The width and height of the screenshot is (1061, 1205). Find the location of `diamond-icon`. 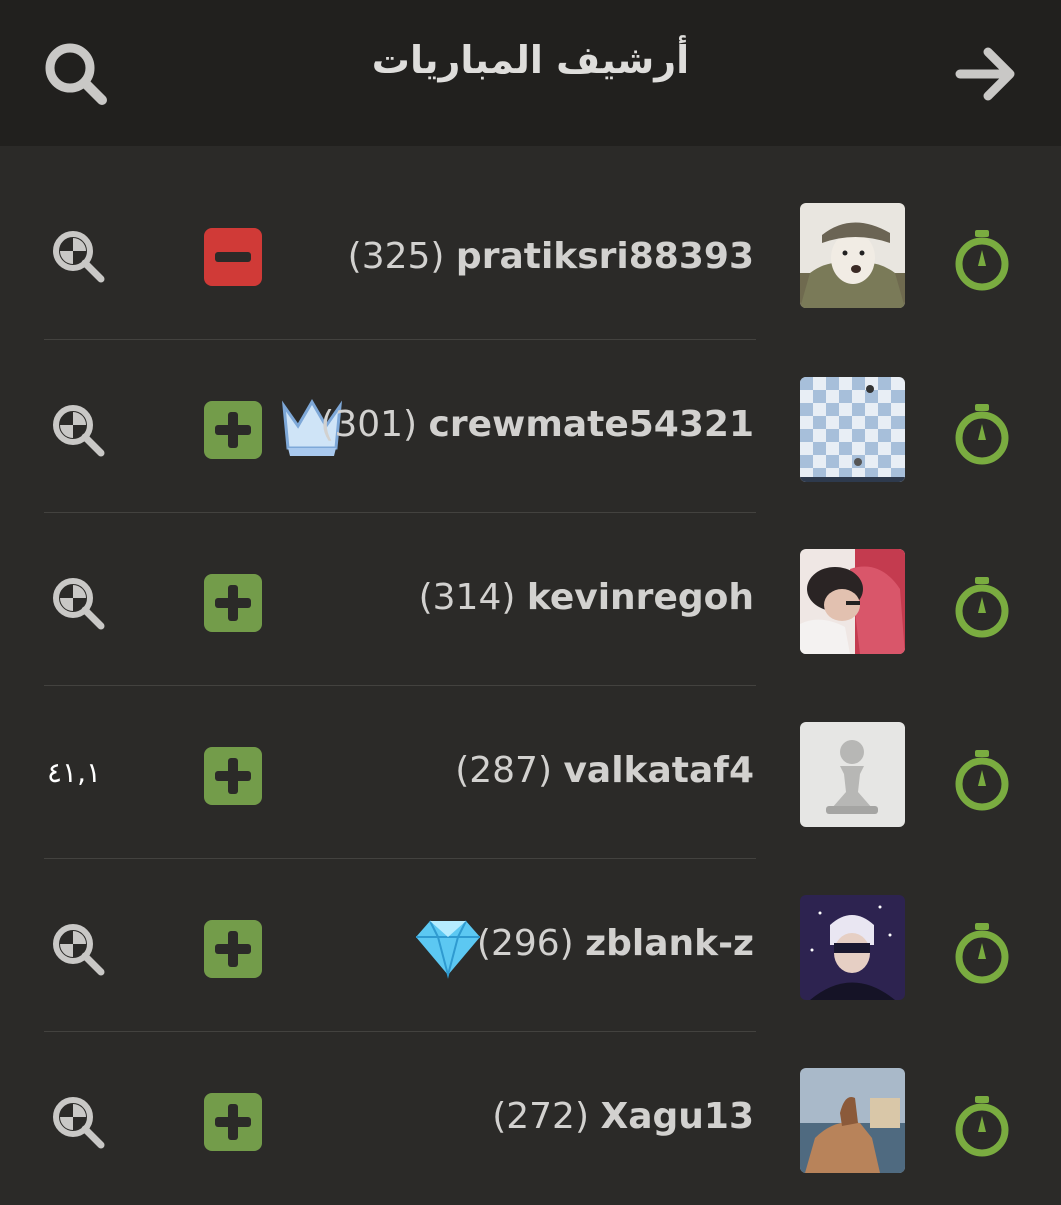

diamond-icon is located at coordinates (448, 950).